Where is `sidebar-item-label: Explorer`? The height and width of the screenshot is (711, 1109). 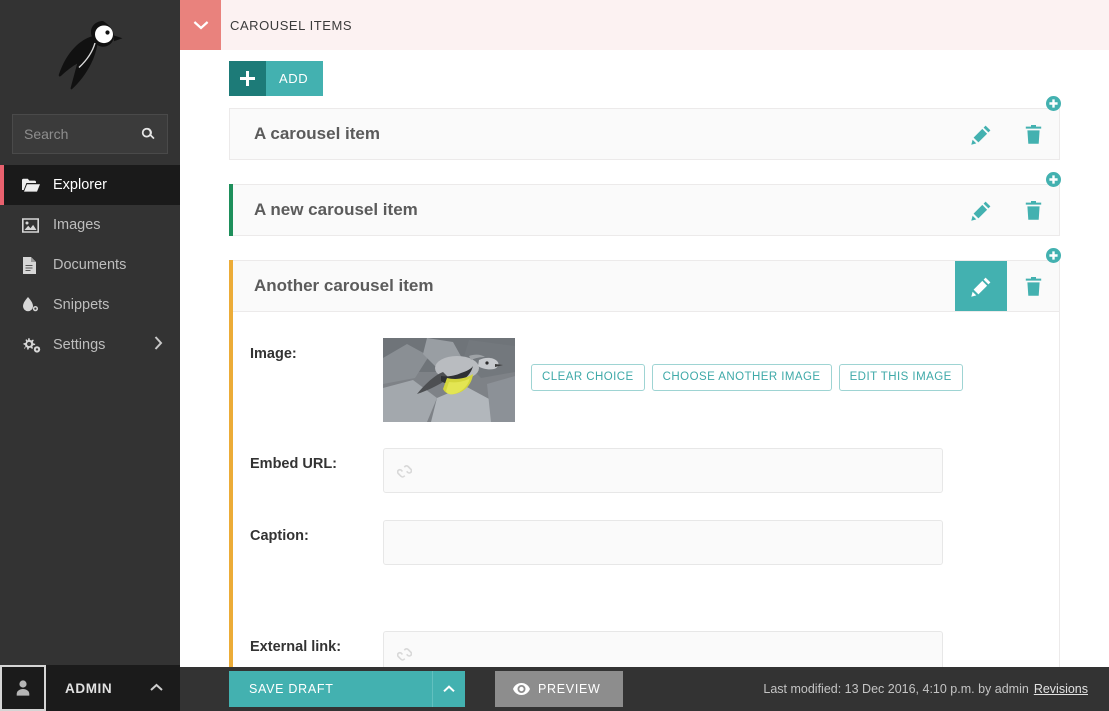
sidebar-item-label: Explorer is located at coordinates (80, 185).